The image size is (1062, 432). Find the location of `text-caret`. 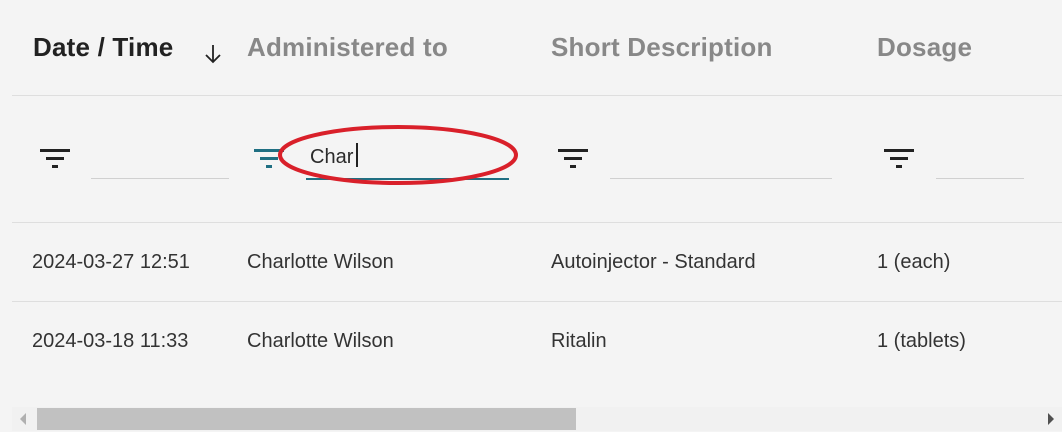

text-caret is located at coordinates (357, 155).